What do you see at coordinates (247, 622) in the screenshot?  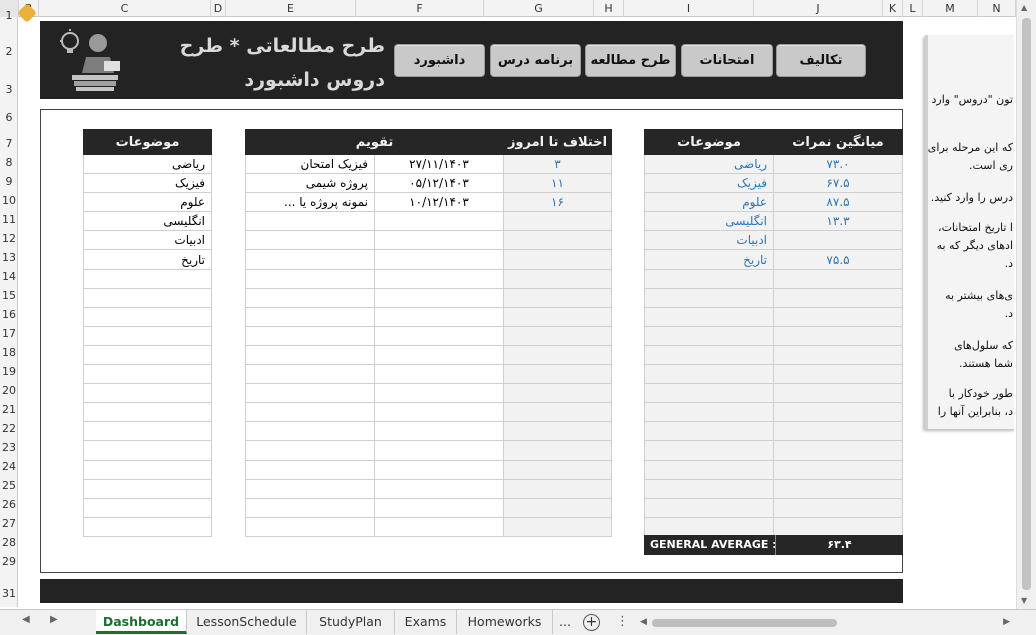 I see `tab-lesson-schedule: LessonSchedule` at bounding box center [247, 622].